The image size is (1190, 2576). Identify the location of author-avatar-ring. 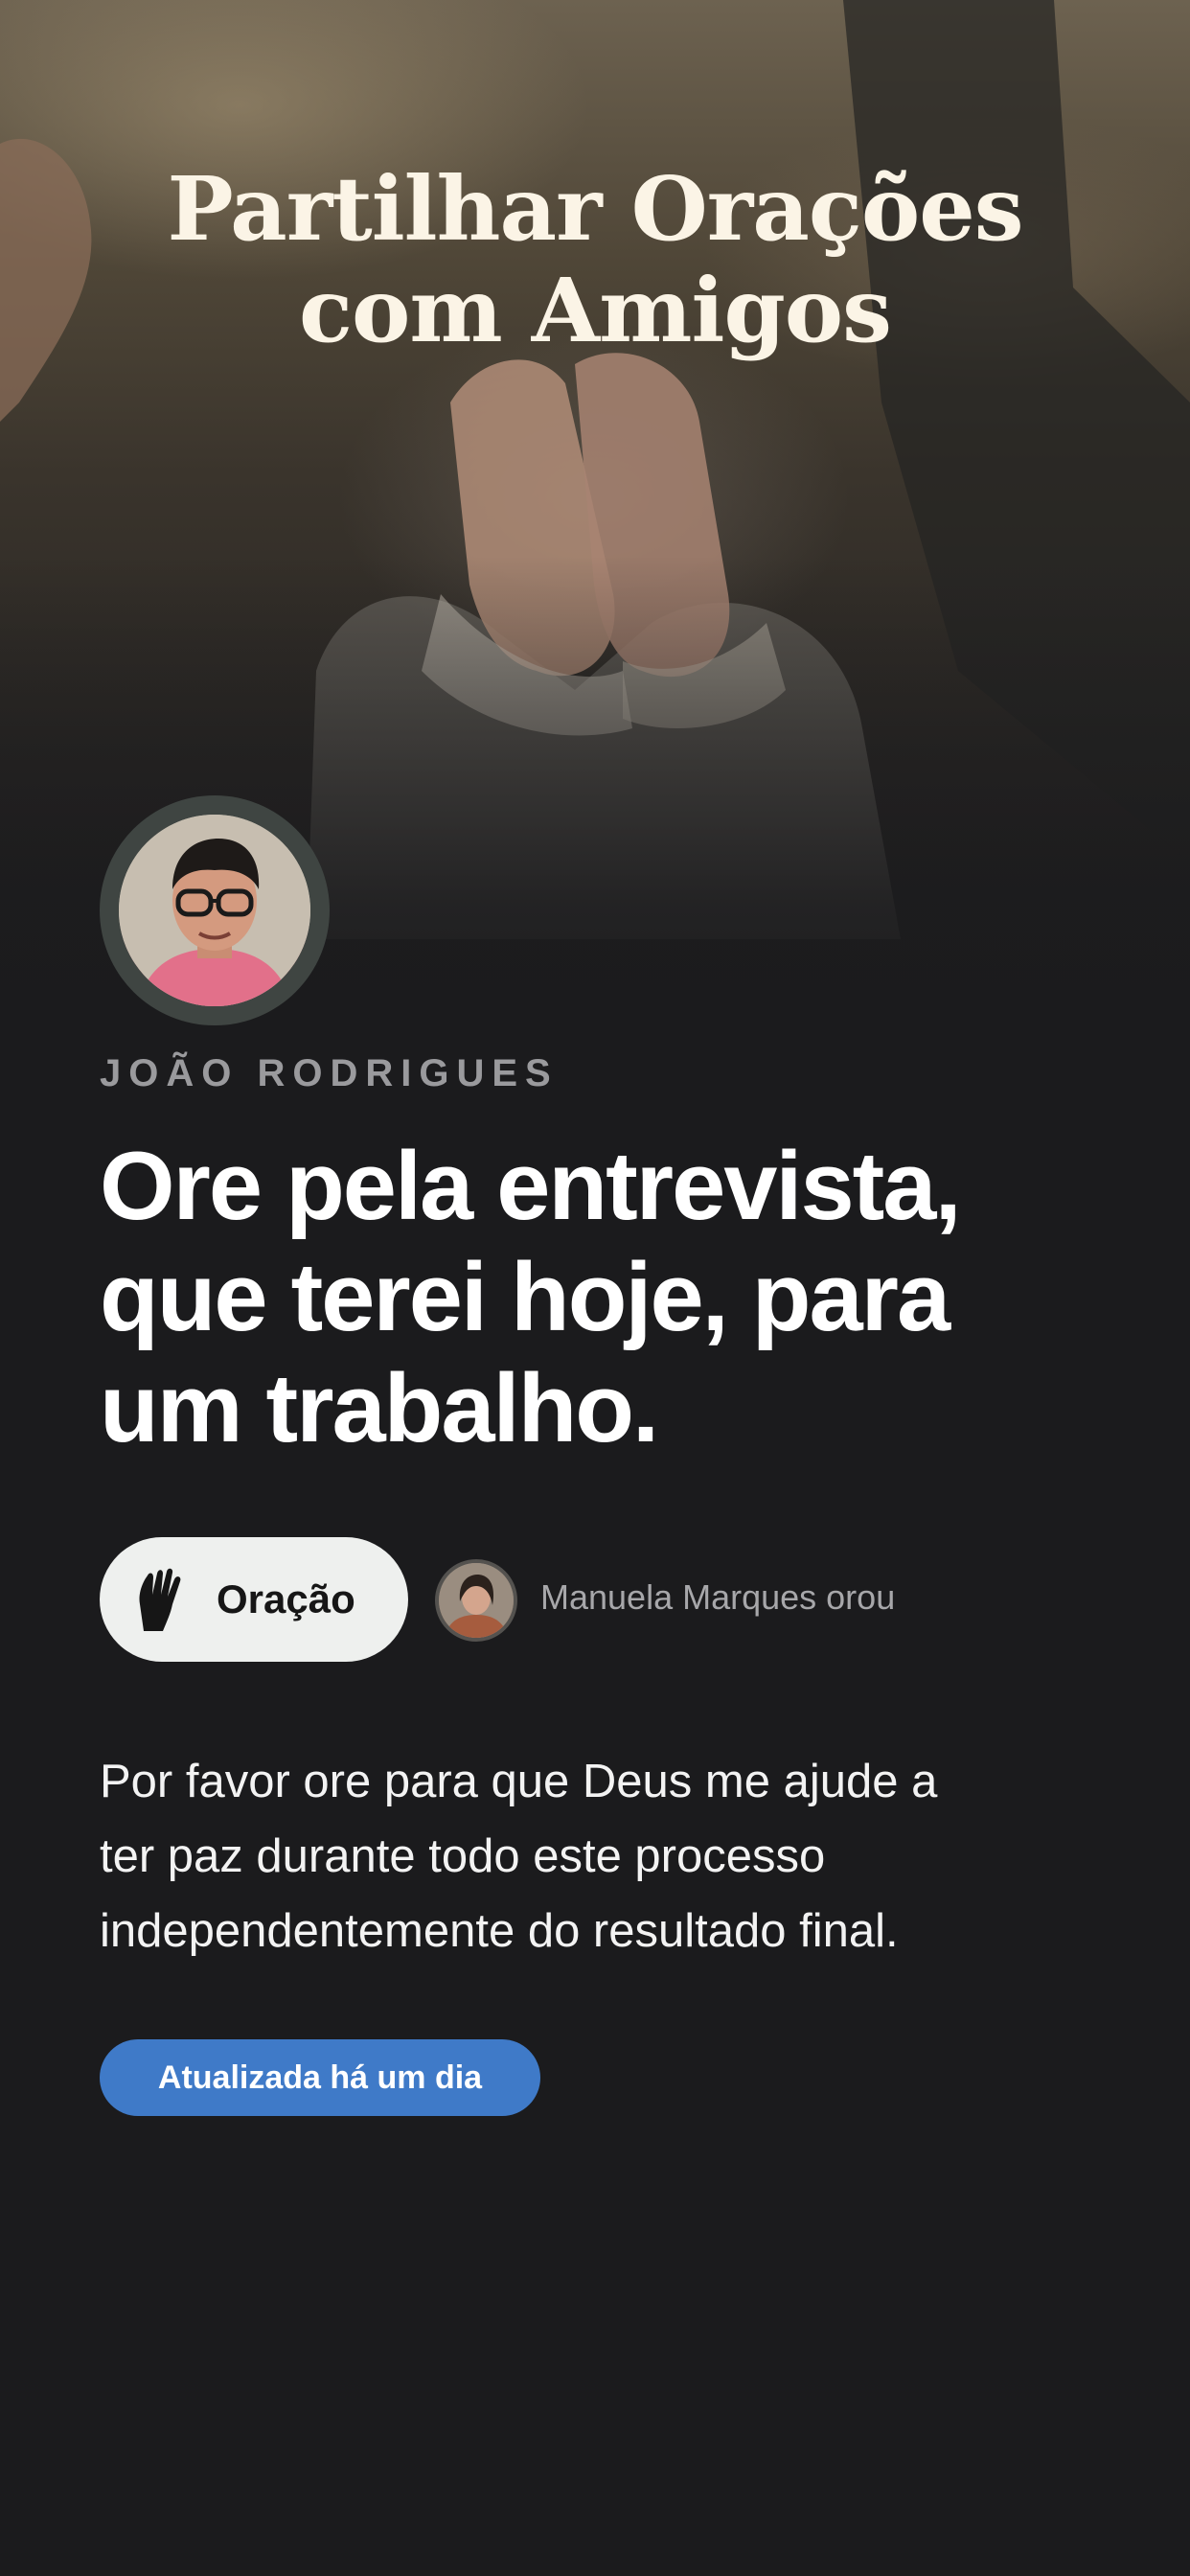
(215, 910).